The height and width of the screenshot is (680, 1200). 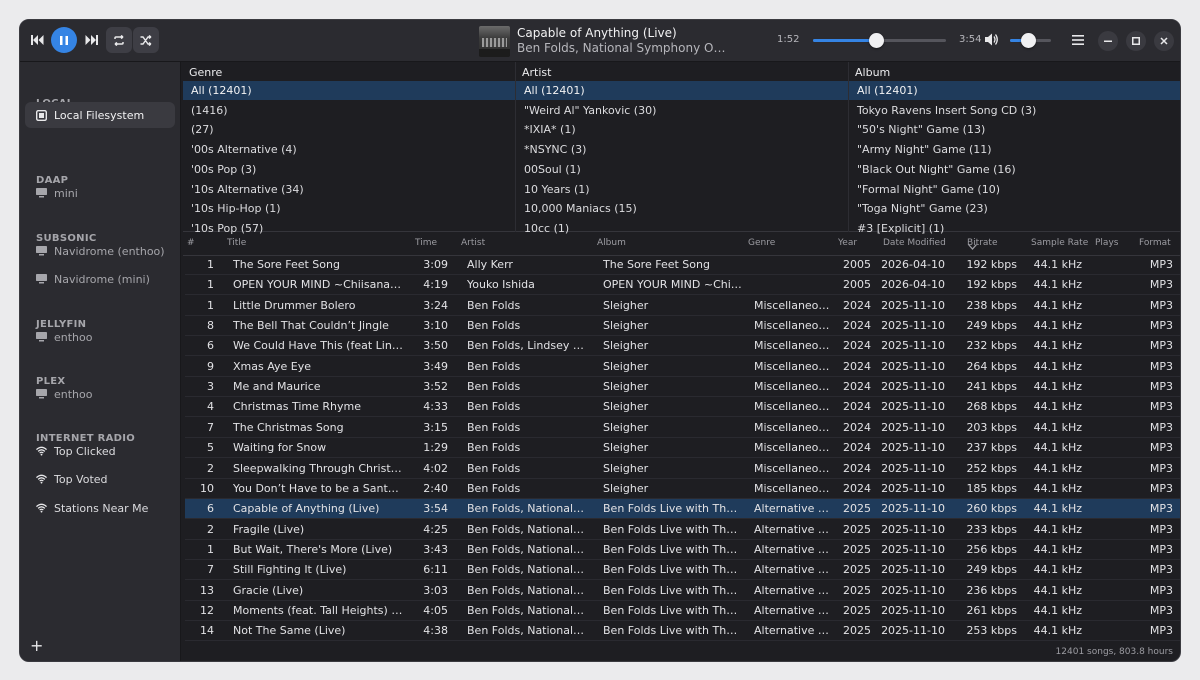 I want to click on browser-pane-header: Genre, so click(x=205, y=72).